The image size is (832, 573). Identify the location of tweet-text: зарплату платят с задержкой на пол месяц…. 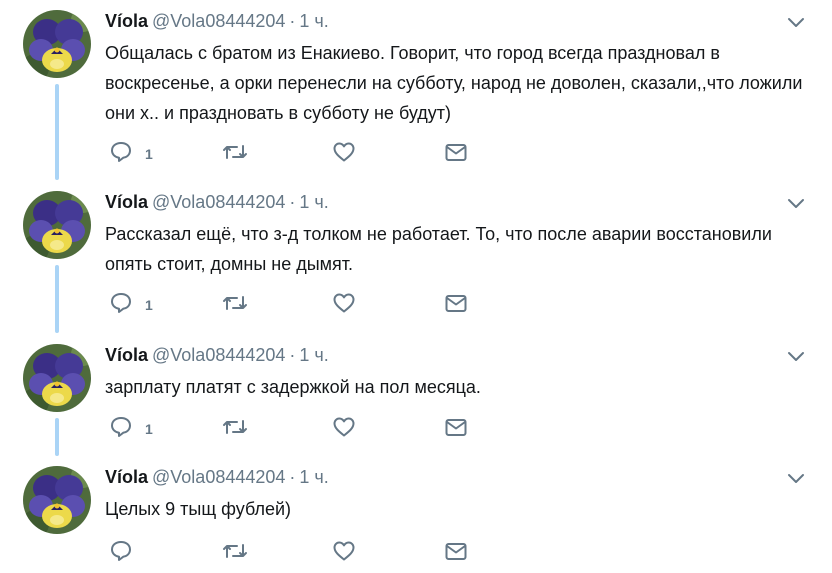
(293, 387).